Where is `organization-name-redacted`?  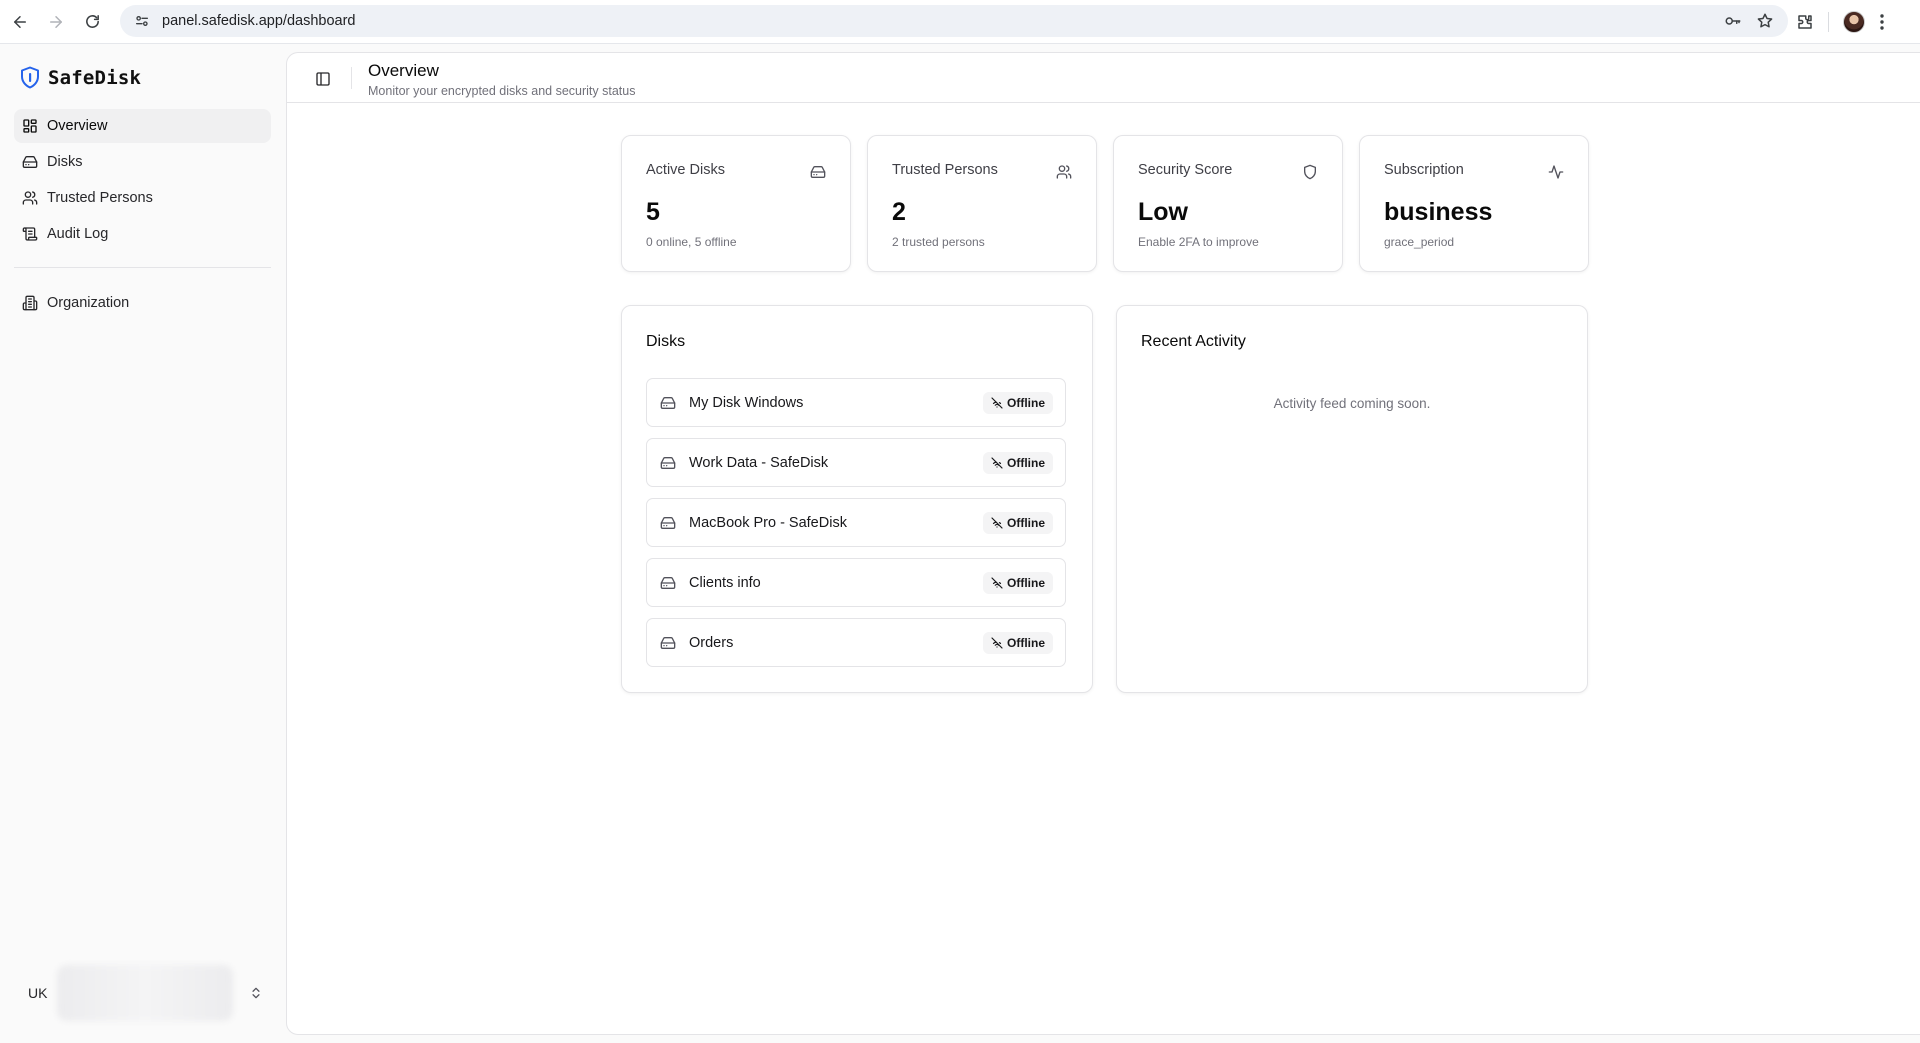 organization-name-redacted is located at coordinates (145, 993).